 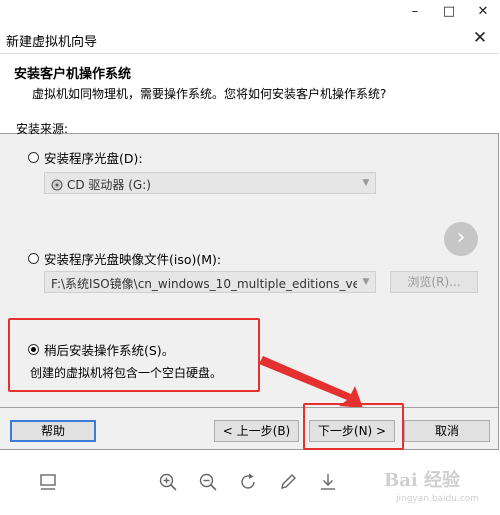 I want to click on maximize-button: □, so click(x=449, y=12).